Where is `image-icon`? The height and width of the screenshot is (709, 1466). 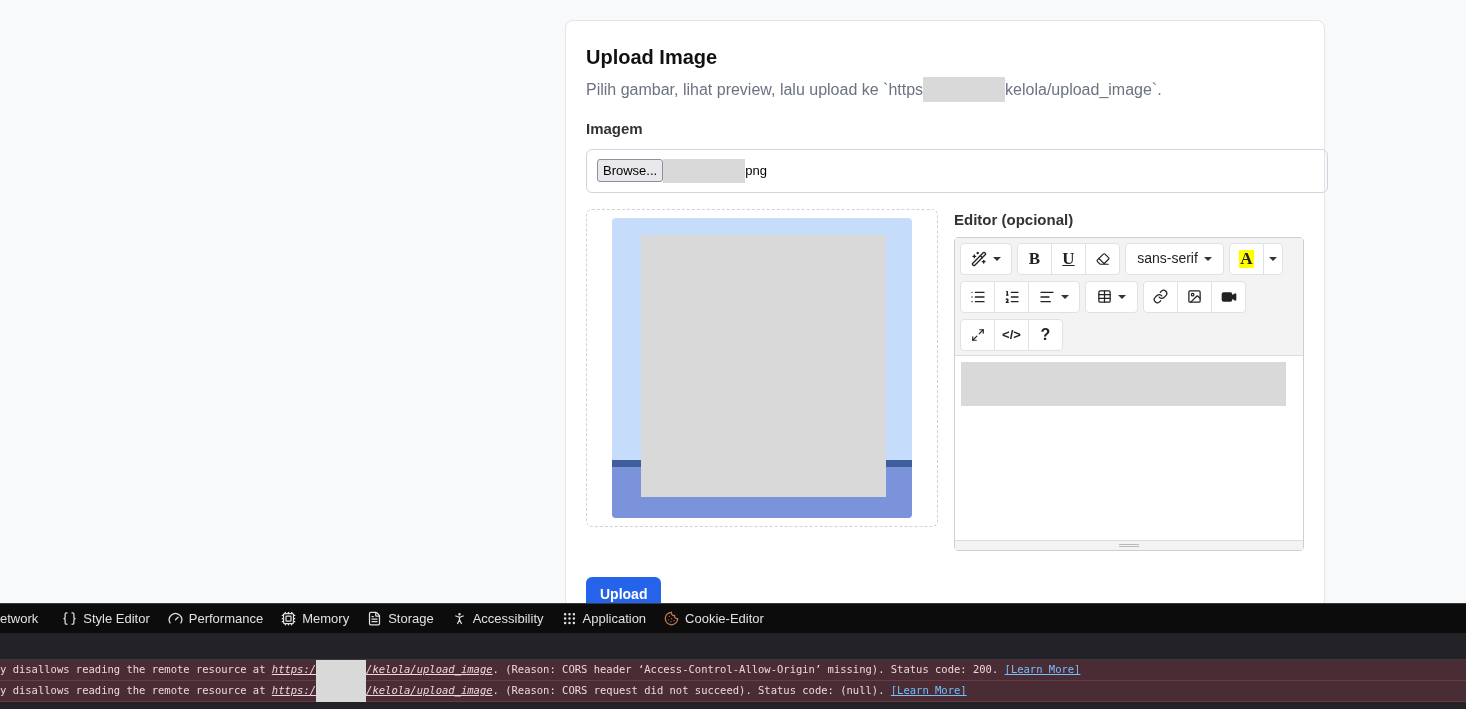
image-icon is located at coordinates (1194, 296).